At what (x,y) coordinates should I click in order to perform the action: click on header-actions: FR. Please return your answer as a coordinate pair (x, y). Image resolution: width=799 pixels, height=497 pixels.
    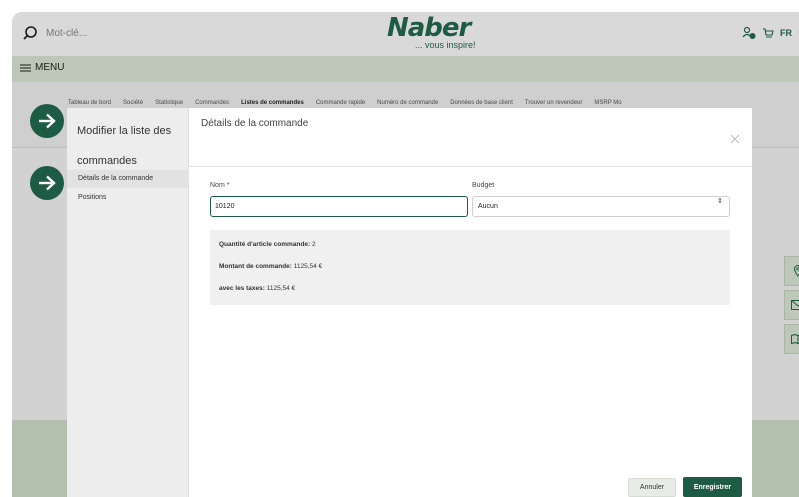
    Looking at the image, I should click on (770, 33).